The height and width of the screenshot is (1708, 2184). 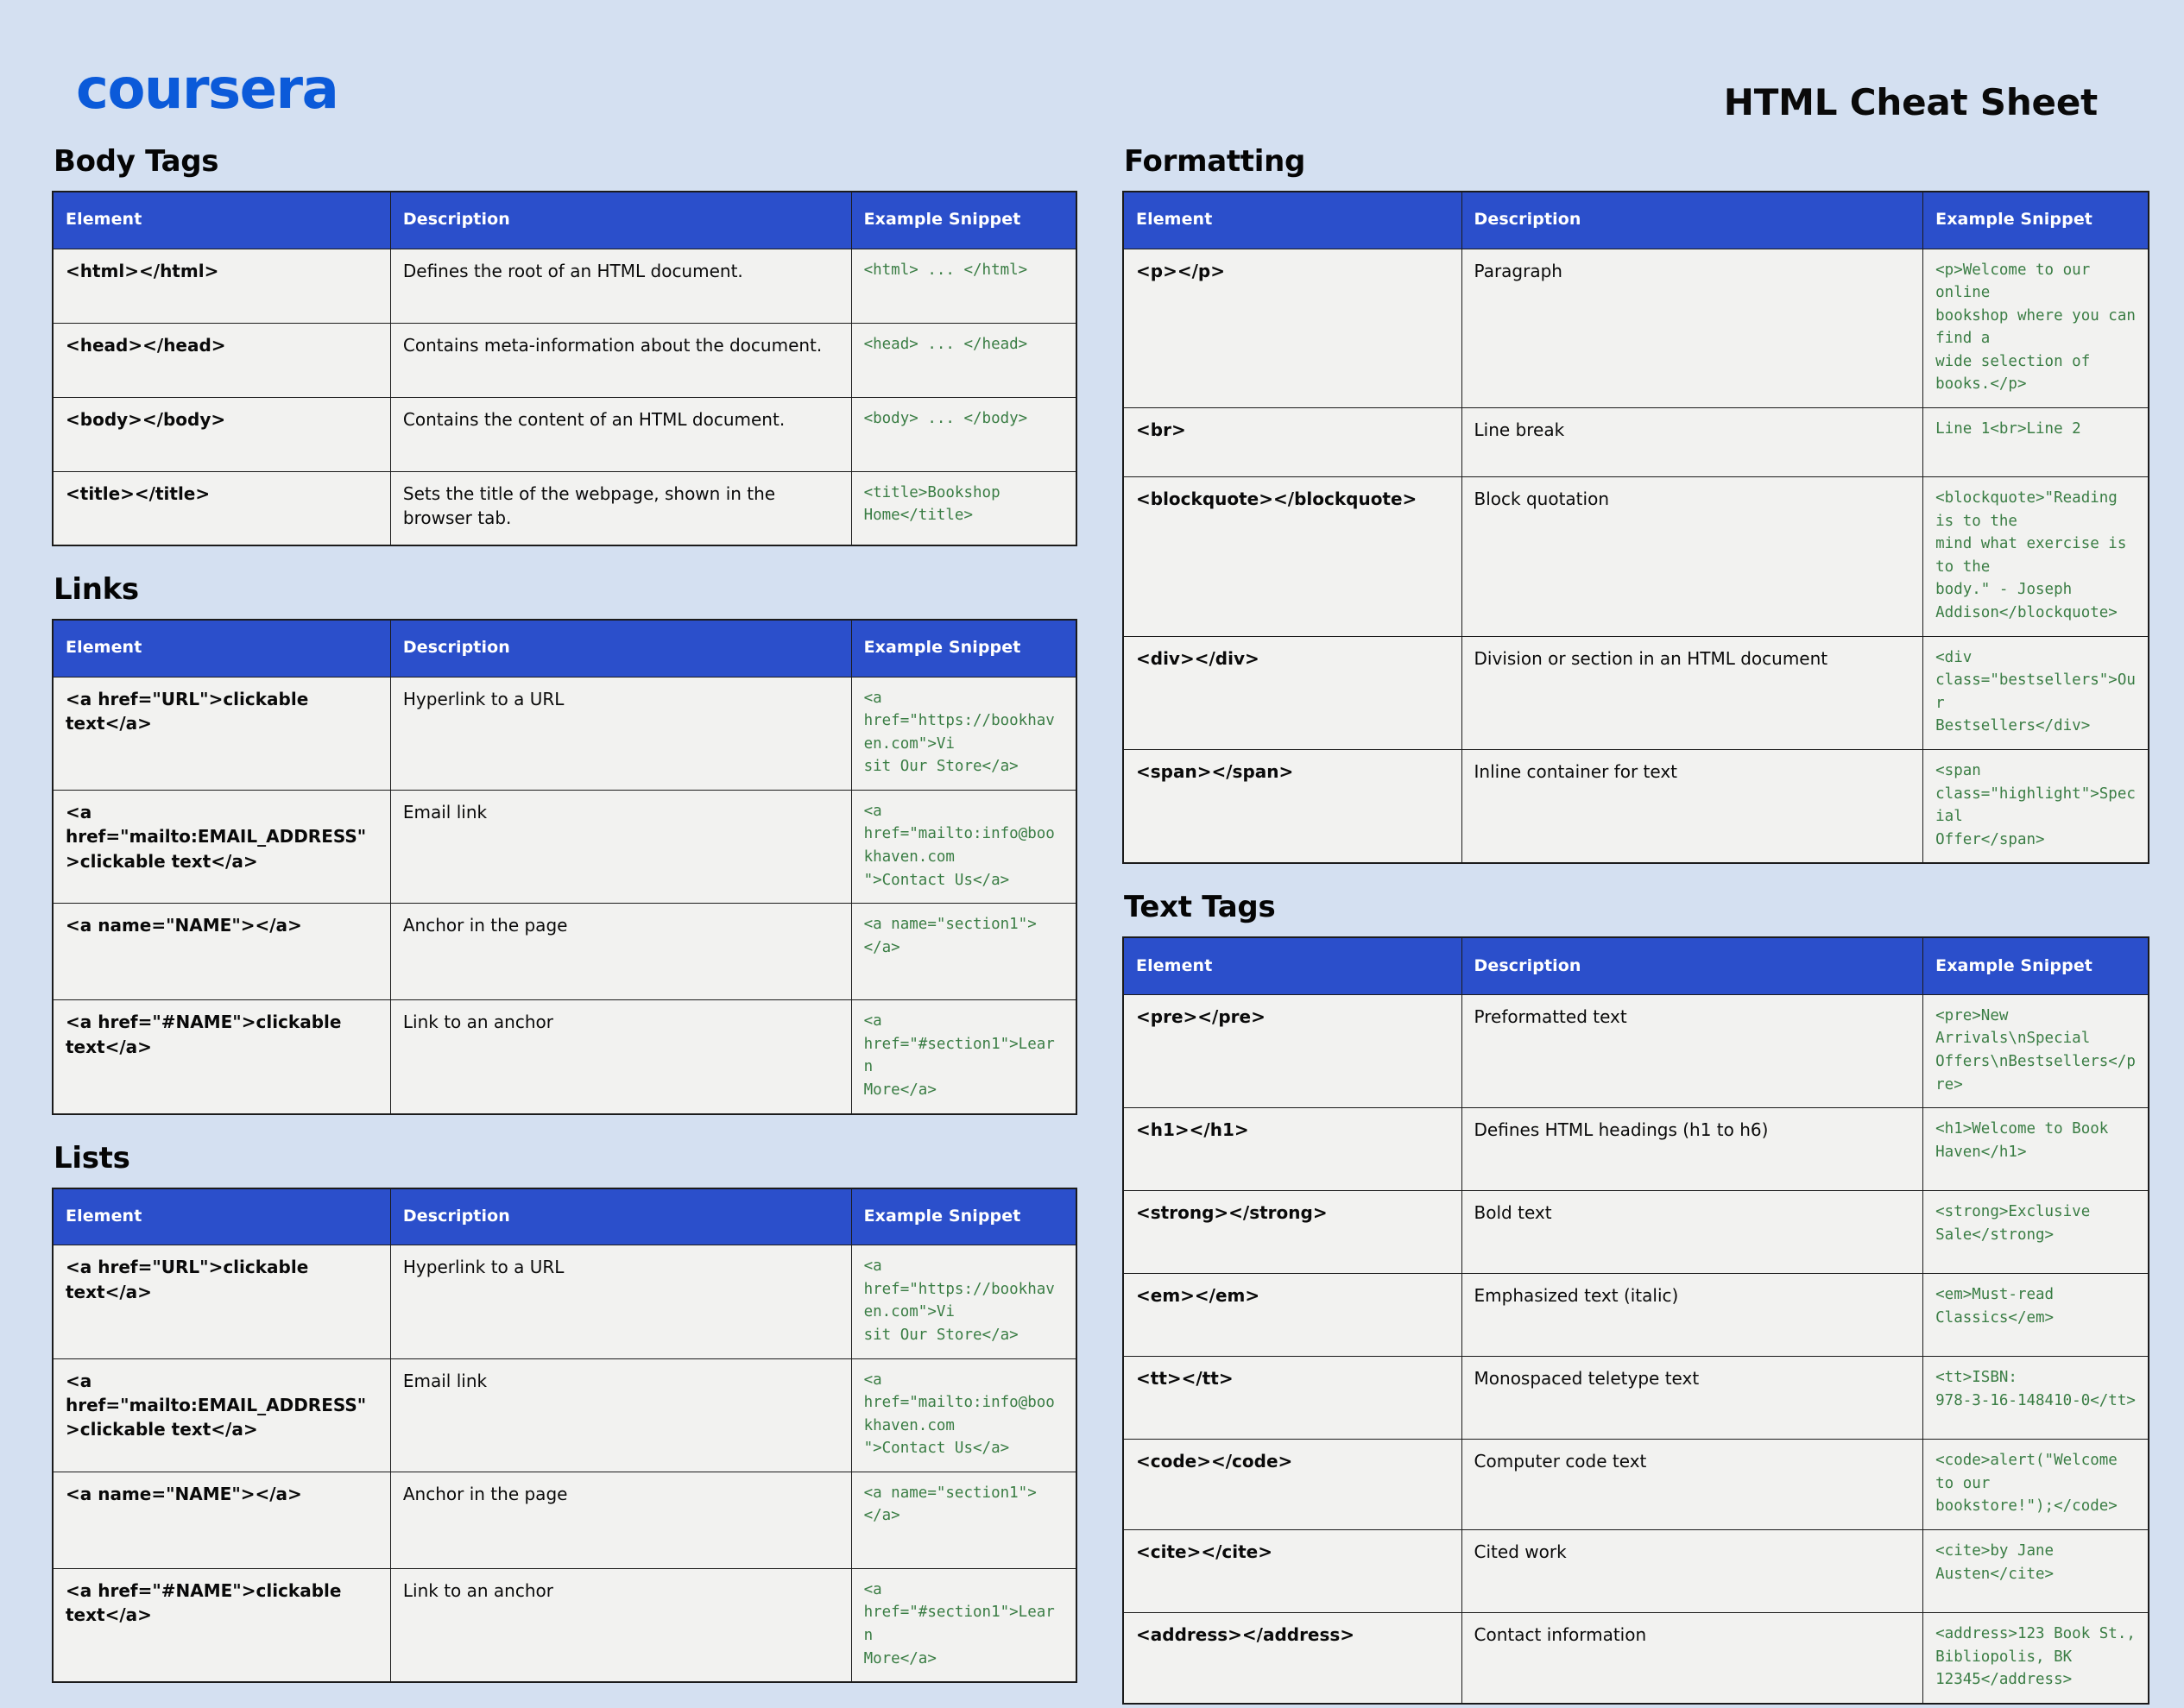 What do you see at coordinates (1292, 1658) in the screenshot?
I see `cell-element: <address></address>` at bounding box center [1292, 1658].